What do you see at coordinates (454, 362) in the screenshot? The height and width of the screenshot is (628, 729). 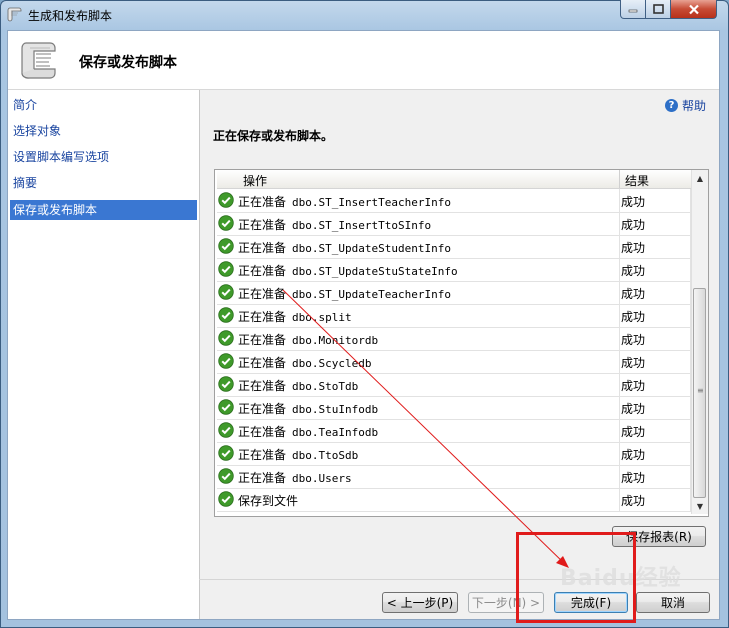 I see `table-row: 正在准备 dbo.Scycledb 成功` at bounding box center [454, 362].